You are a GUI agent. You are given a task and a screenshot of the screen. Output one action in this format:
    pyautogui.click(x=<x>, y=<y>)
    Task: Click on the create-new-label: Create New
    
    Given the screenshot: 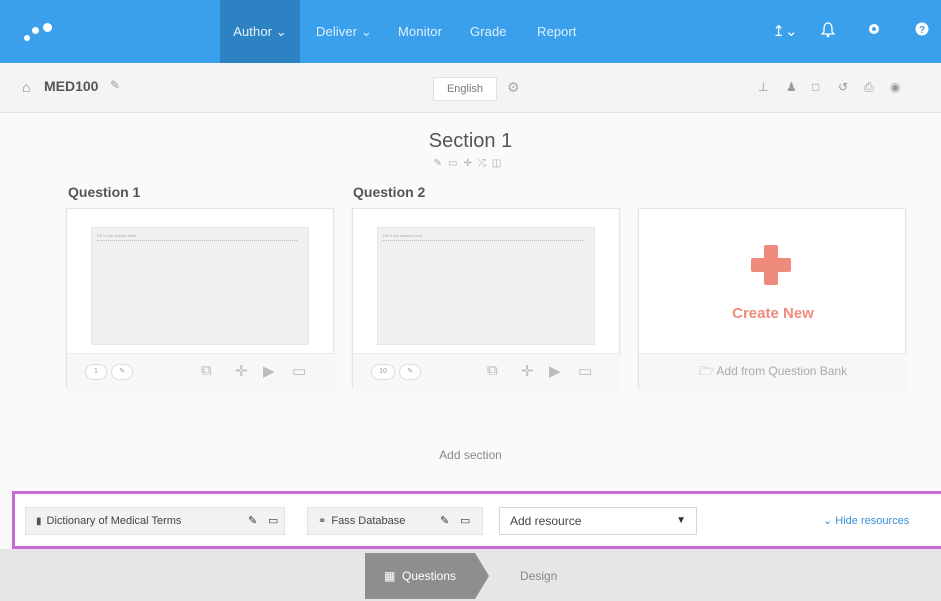 What is the action you would take?
    pyautogui.click(x=773, y=313)
    